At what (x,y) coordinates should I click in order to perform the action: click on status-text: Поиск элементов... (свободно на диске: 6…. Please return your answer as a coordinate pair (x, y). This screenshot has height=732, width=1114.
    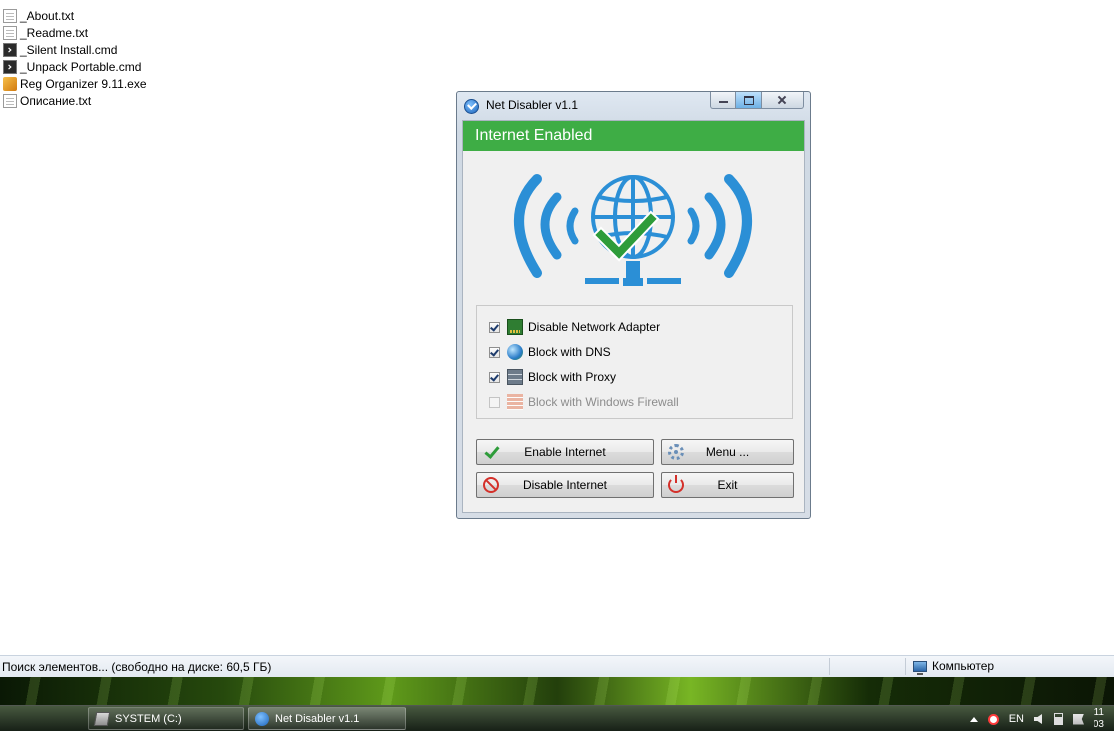
    Looking at the image, I should click on (137, 667).